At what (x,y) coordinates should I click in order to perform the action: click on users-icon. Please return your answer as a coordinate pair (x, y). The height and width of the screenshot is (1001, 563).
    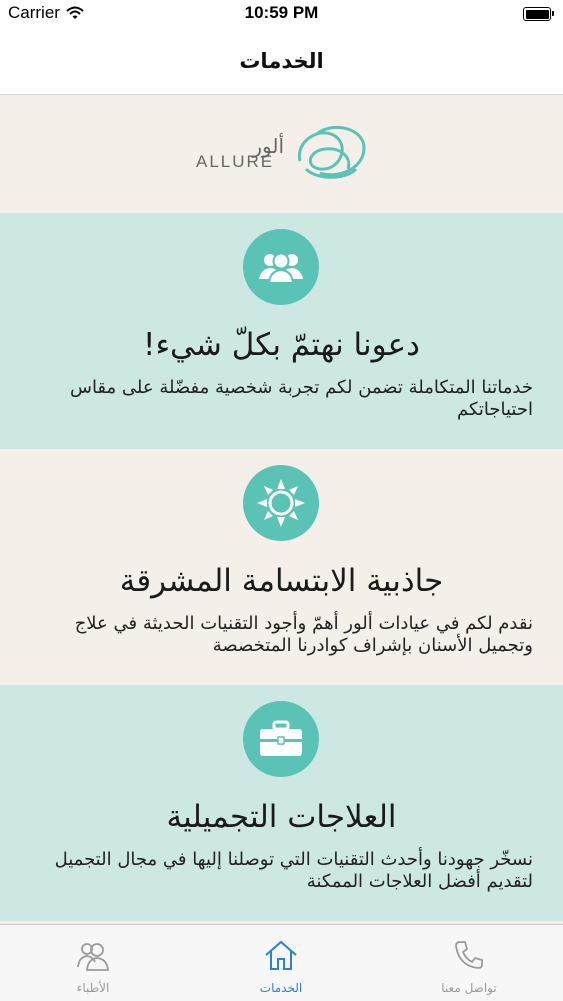
    Looking at the image, I should click on (281, 268).